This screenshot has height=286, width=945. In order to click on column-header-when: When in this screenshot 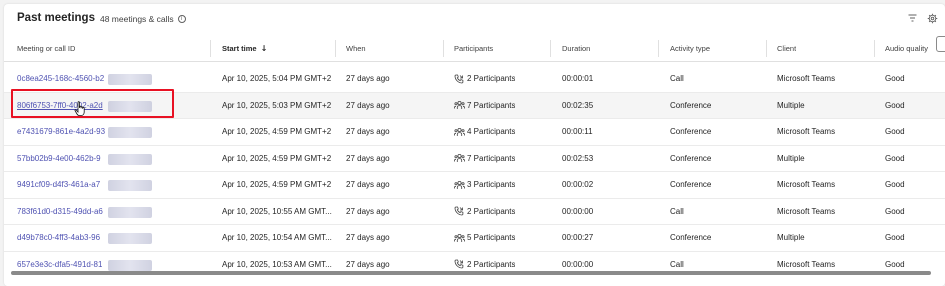, I will do `click(356, 48)`.